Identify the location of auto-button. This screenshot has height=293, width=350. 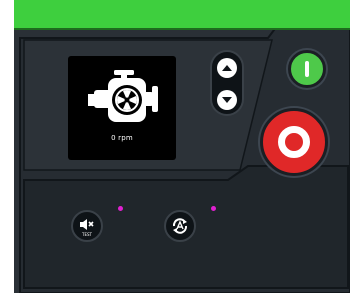
(180, 226).